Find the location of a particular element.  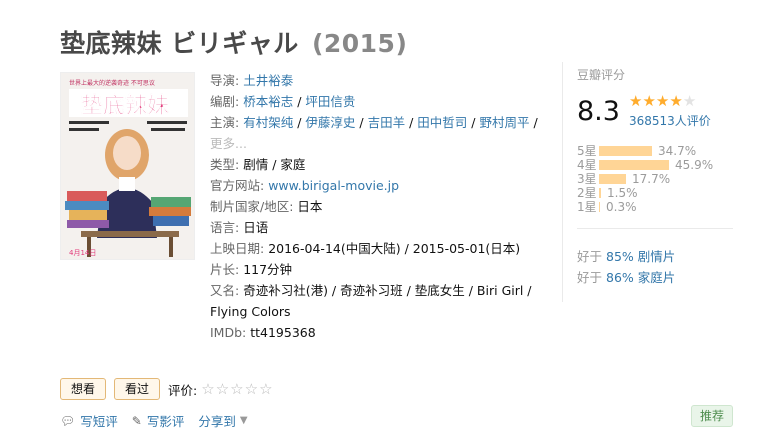

movie-title: 垫底辣妹 ビリギャル is located at coordinates (179, 43).